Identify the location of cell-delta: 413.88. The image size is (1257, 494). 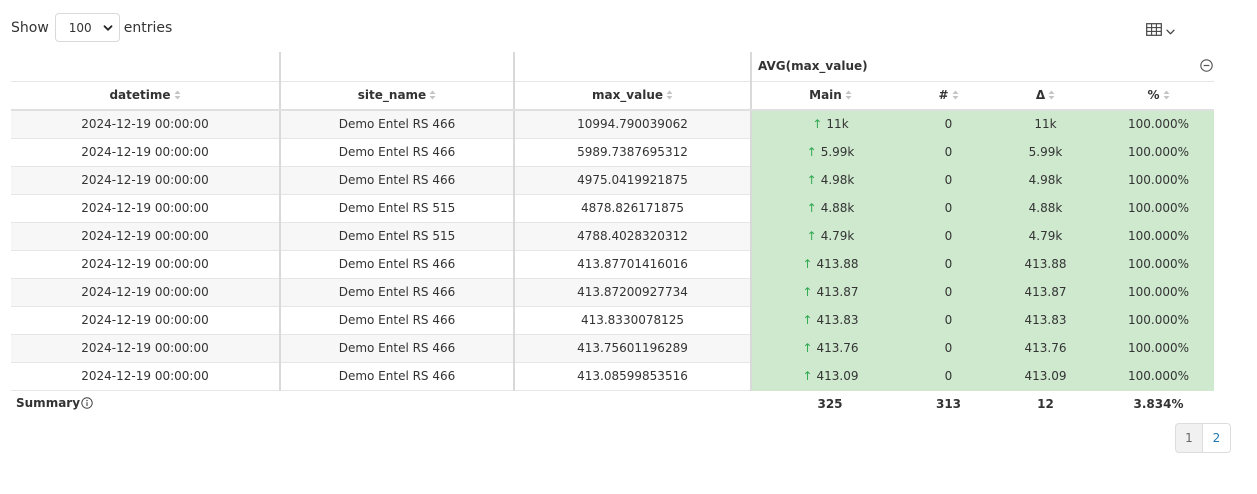
(1045, 264).